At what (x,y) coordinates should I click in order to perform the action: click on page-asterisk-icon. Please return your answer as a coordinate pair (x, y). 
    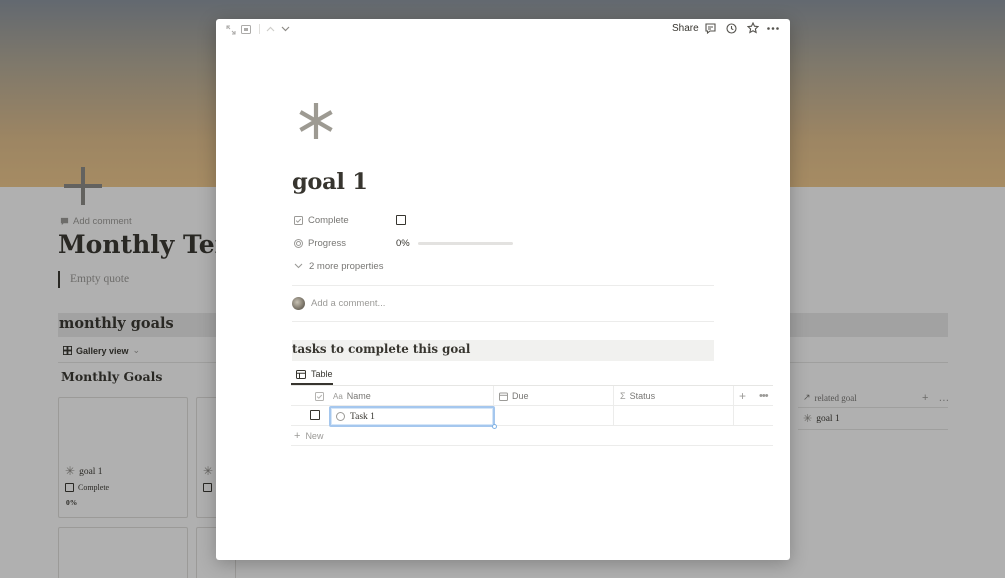
    Looking at the image, I should click on (316, 121).